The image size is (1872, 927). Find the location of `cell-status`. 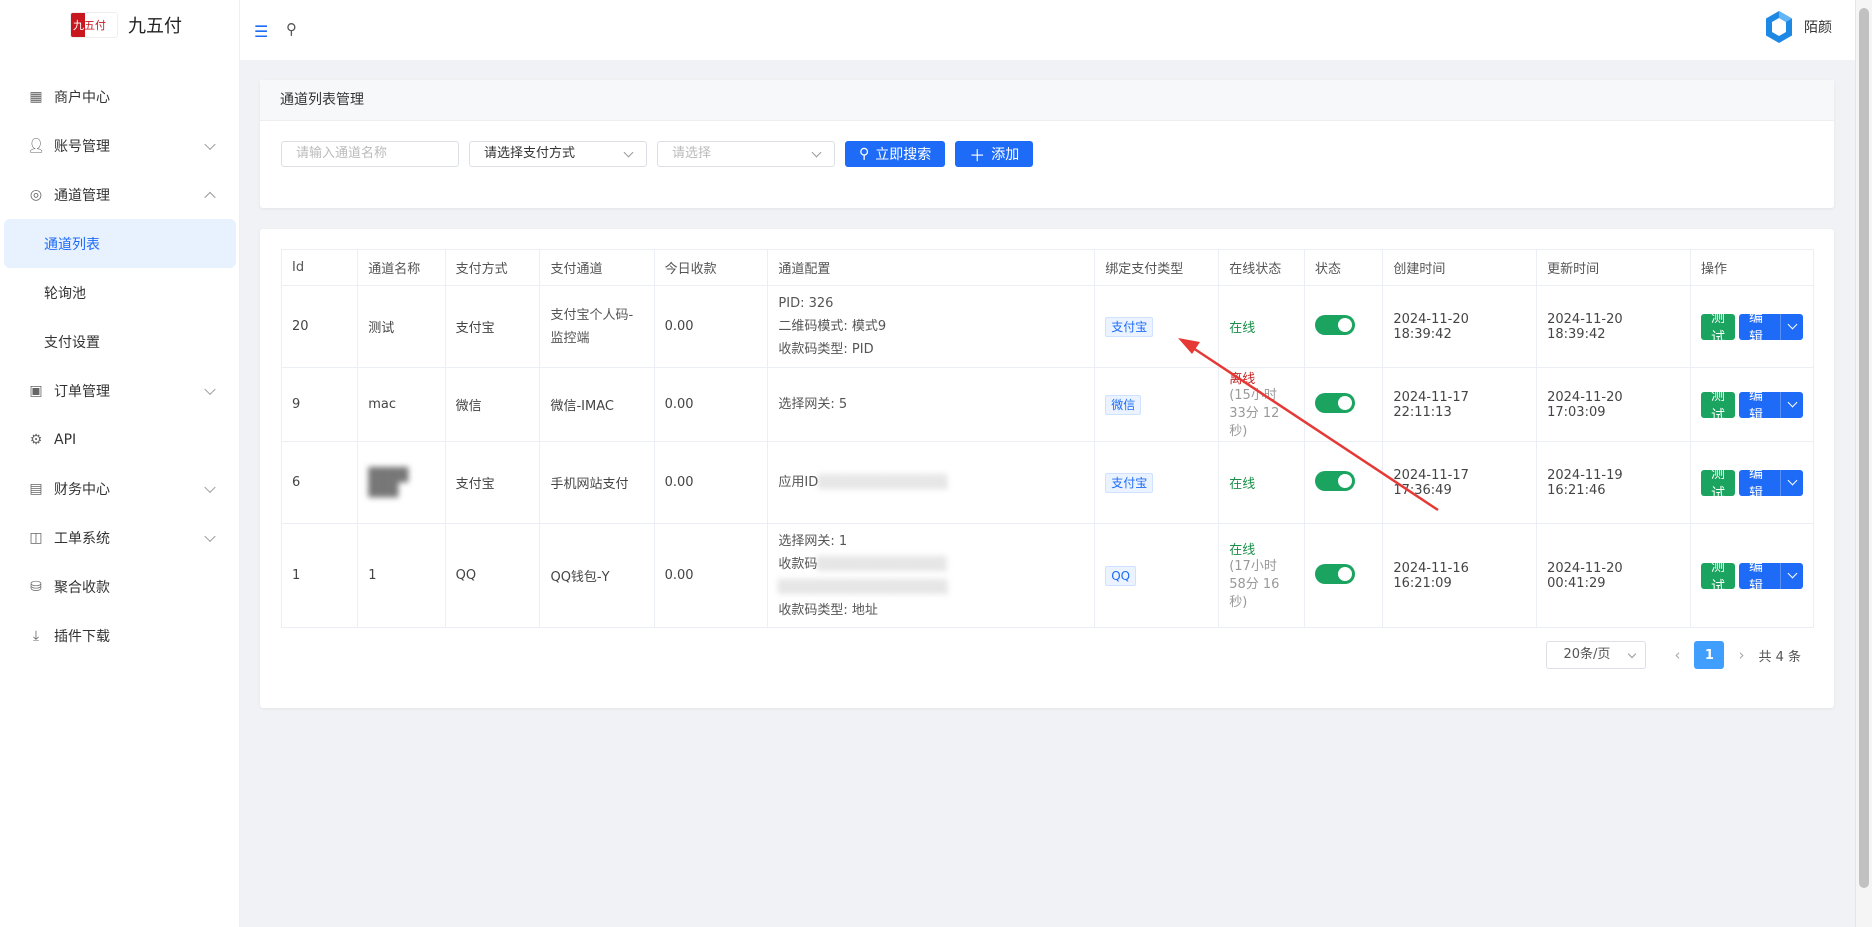

cell-status is located at coordinates (1344, 326).